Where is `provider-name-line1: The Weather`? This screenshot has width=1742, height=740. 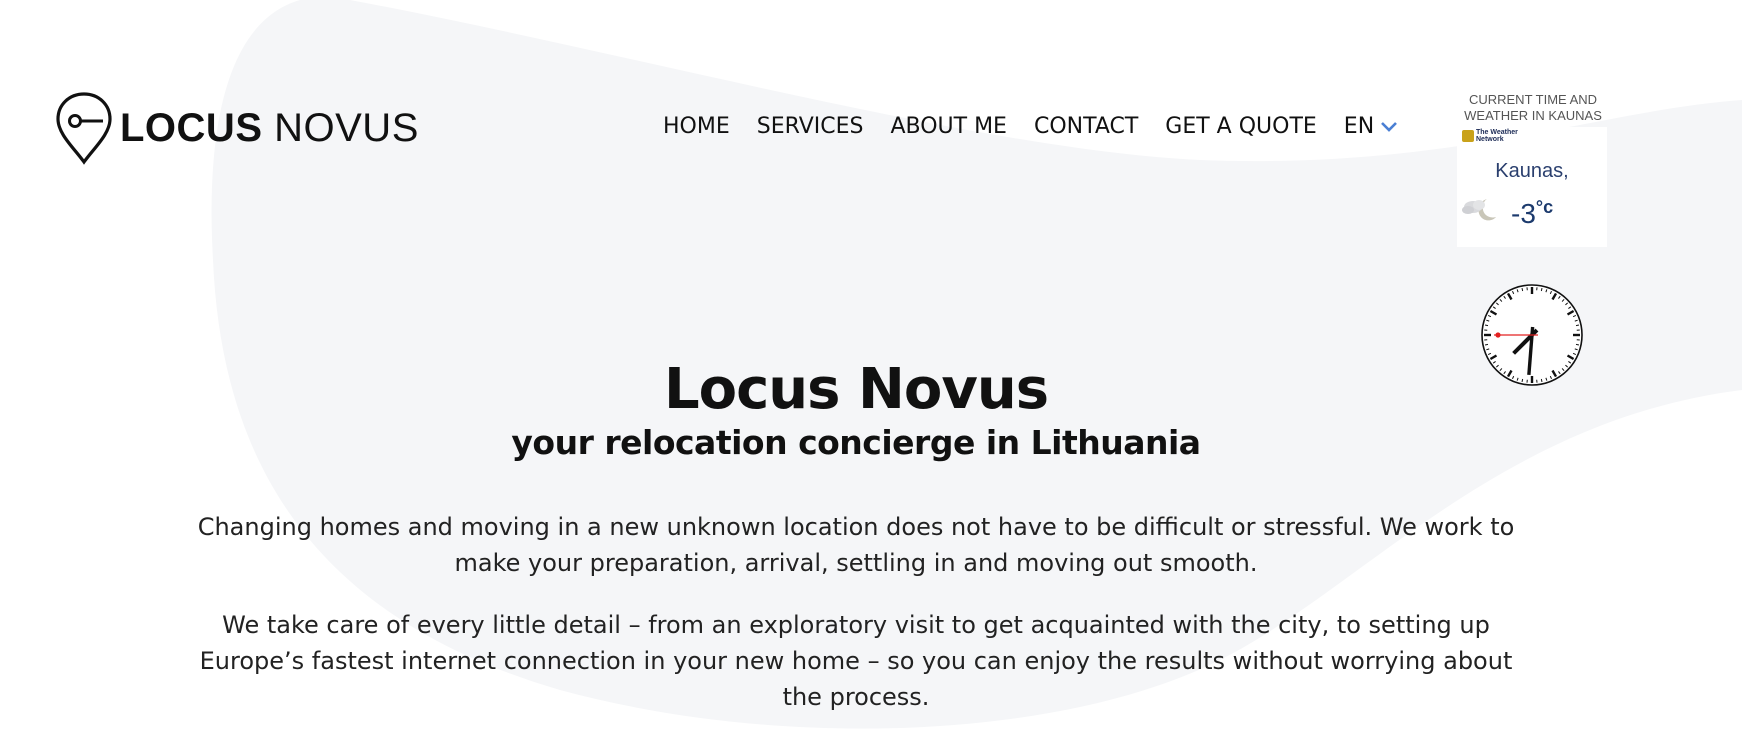 provider-name-line1: The Weather is located at coordinates (1497, 132).